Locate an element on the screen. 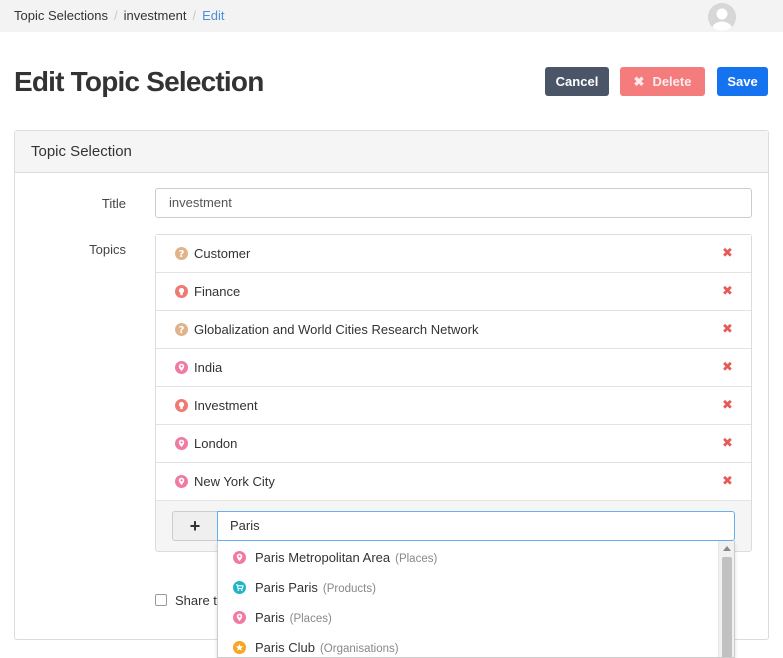  add-topic-button: + is located at coordinates (195, 526).